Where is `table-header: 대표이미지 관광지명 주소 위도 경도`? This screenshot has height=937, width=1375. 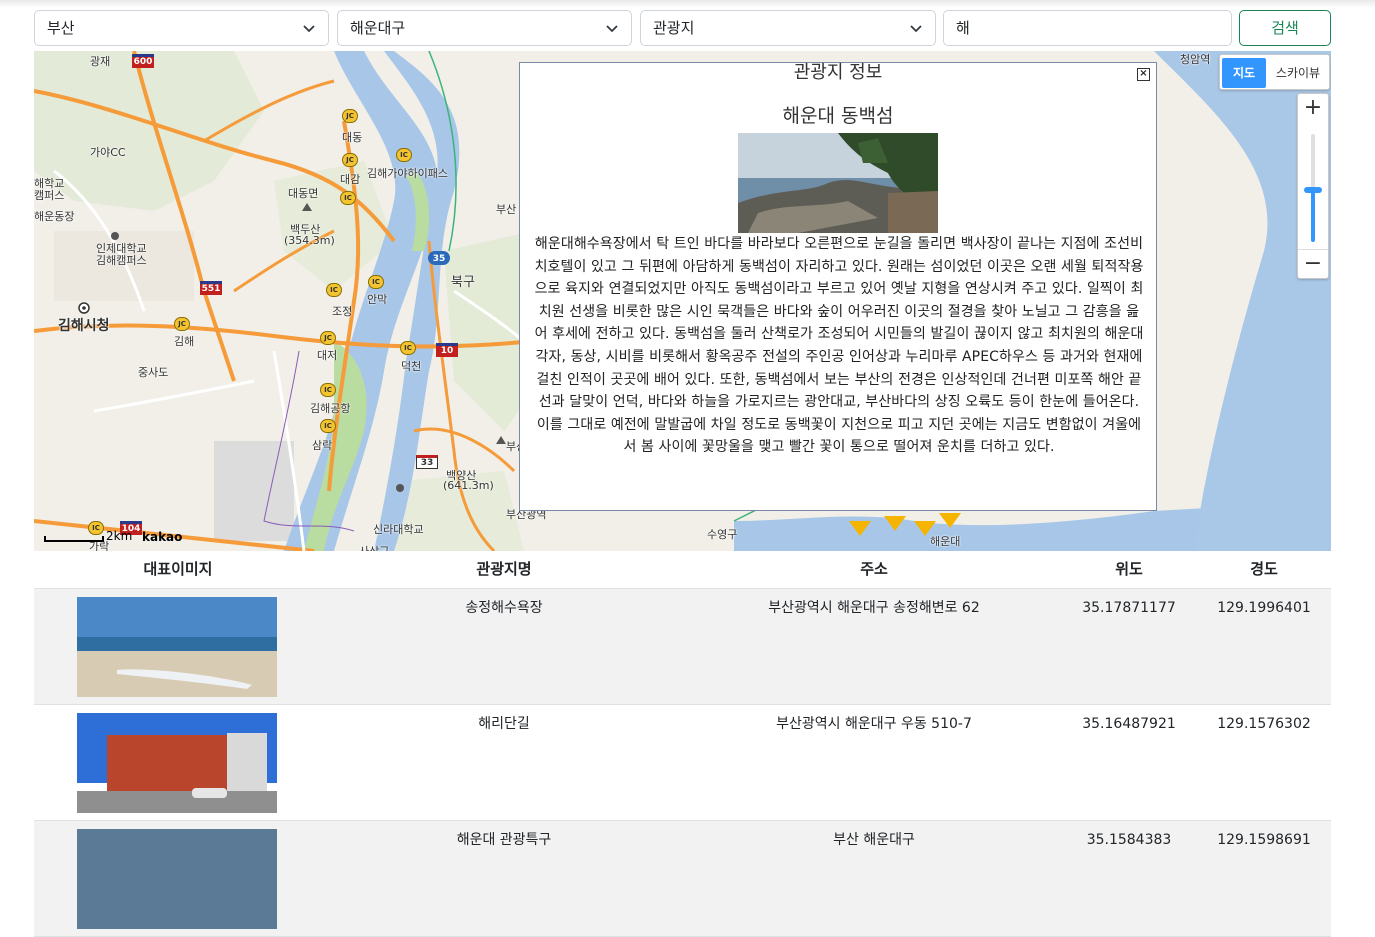 table-header: 대표이미지 관광지명 주소 위도 경도 is located at coordinates (682, 570).